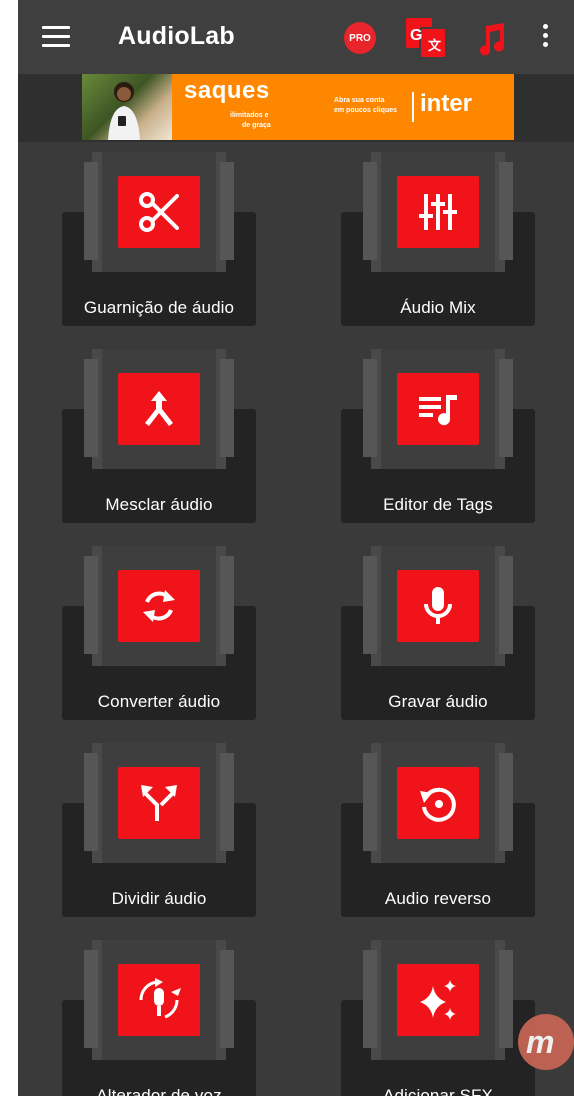 This screenshot has width=574, height=1096. I want to click on ad-photo, so click(127, 107).